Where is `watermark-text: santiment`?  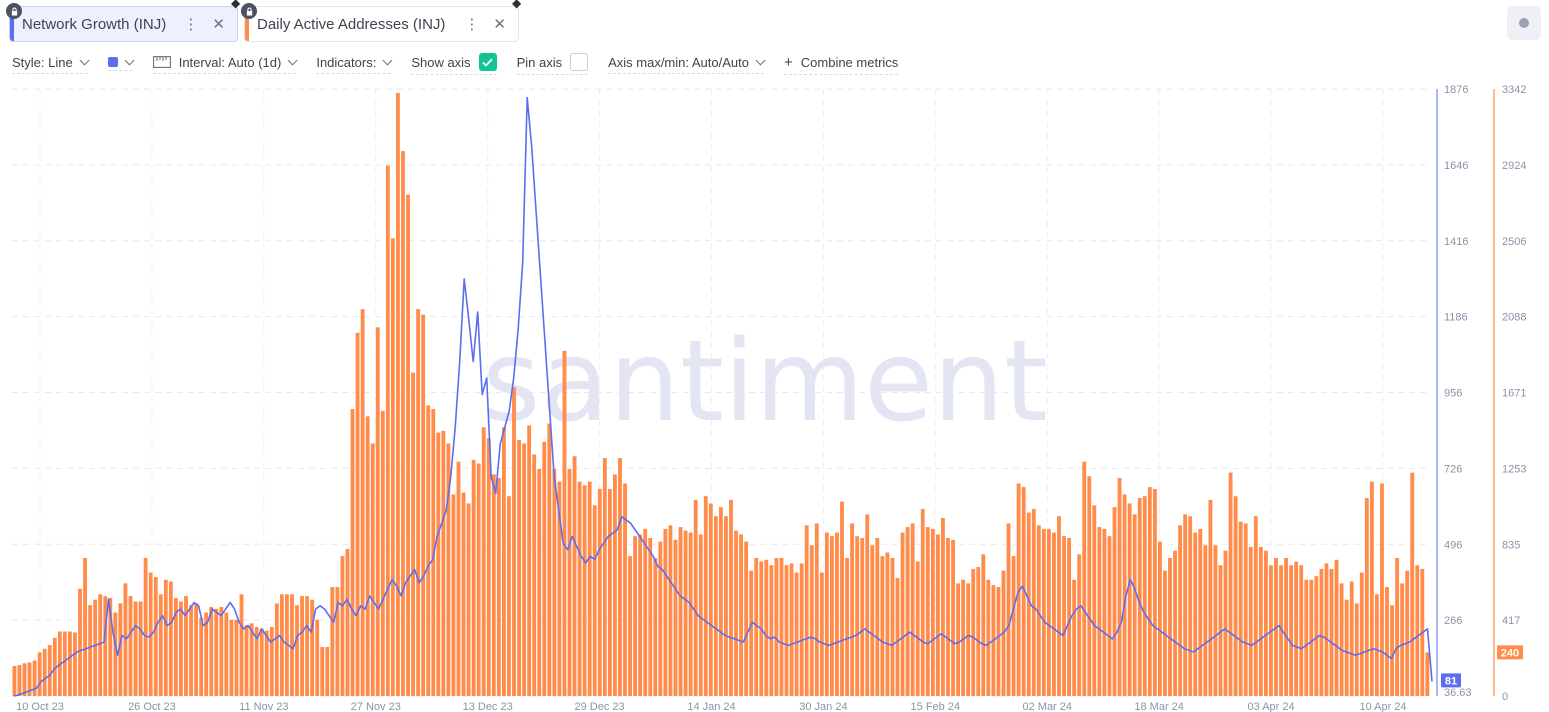
watermark-text: santiment is located at coordinates (765, 382).